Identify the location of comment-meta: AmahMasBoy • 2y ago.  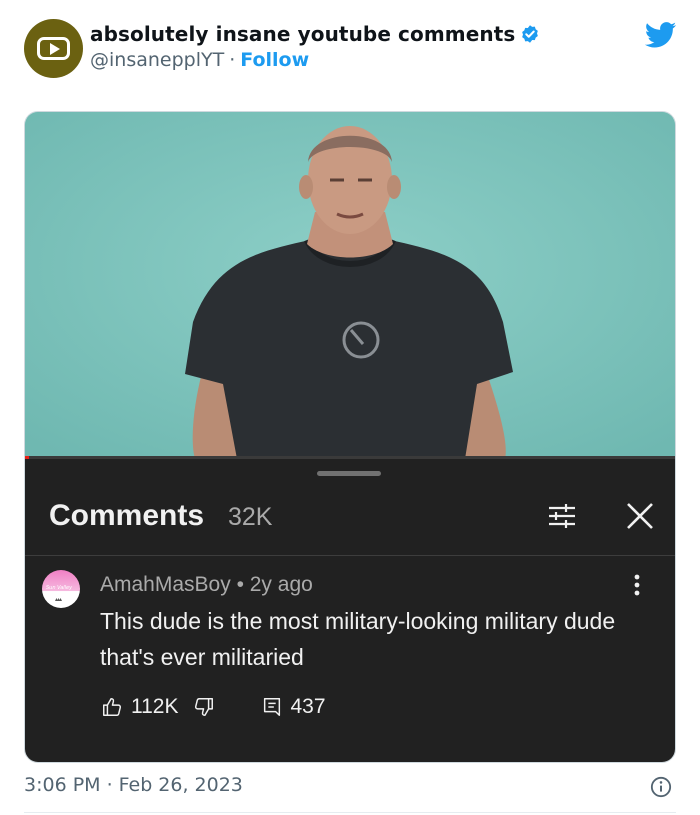
(206, 585).